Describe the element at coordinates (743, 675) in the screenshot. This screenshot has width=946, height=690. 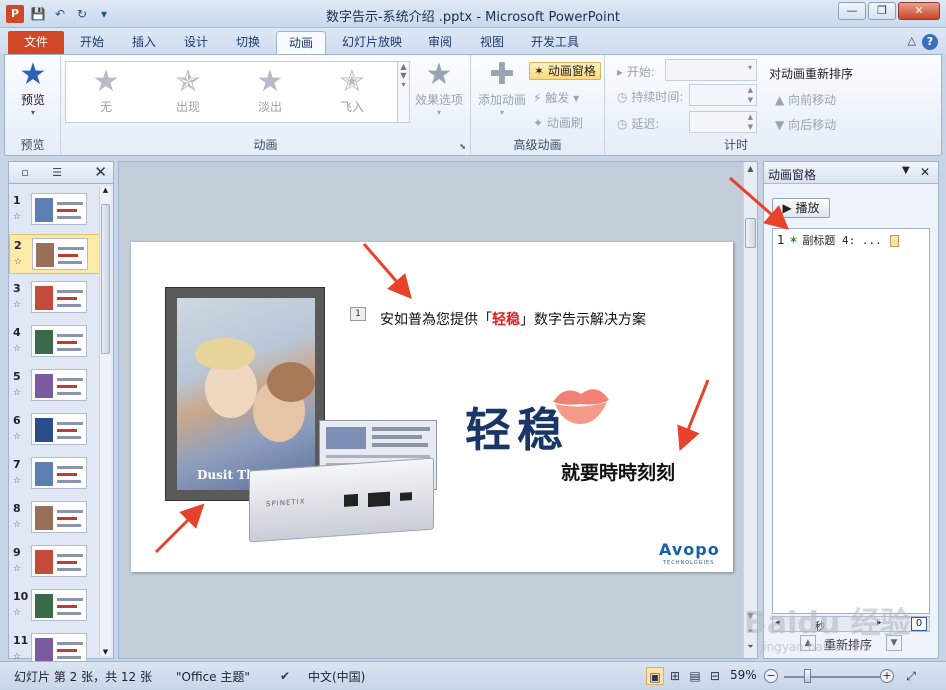
I see `zoom-level: 59%` at that location.